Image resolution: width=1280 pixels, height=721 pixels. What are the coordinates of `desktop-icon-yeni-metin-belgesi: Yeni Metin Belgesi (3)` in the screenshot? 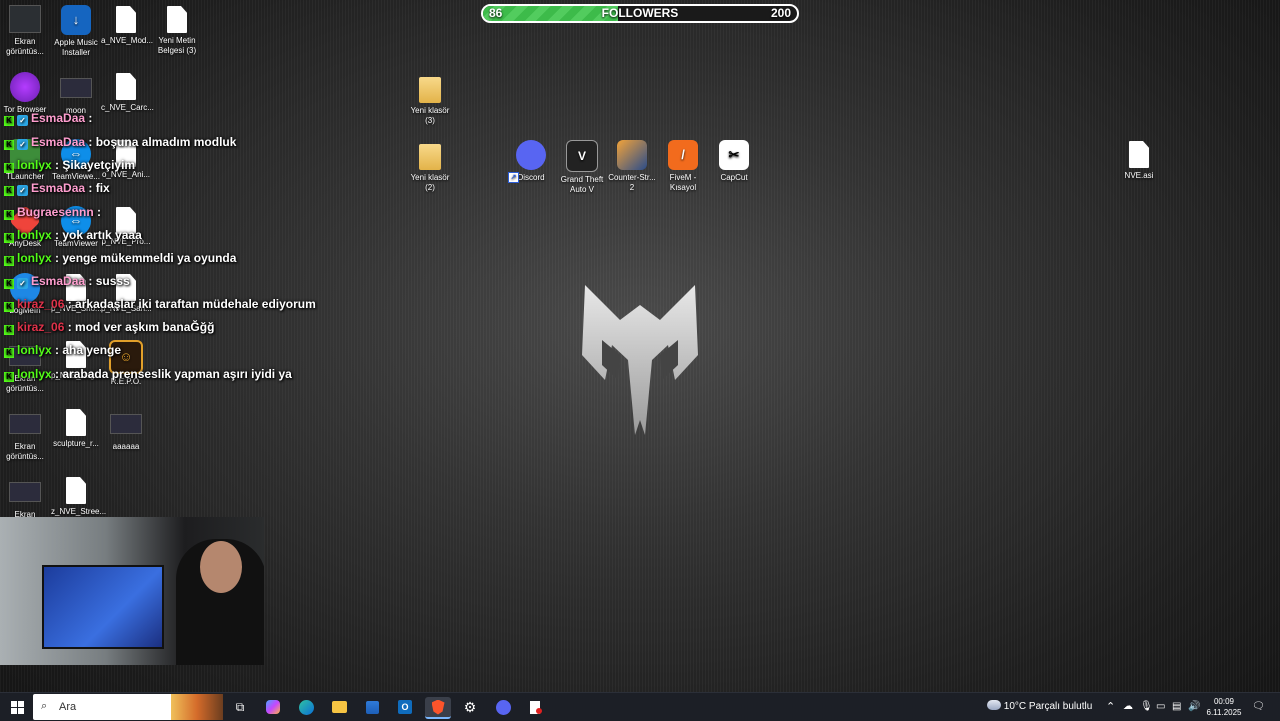 It's located at (177, 30).